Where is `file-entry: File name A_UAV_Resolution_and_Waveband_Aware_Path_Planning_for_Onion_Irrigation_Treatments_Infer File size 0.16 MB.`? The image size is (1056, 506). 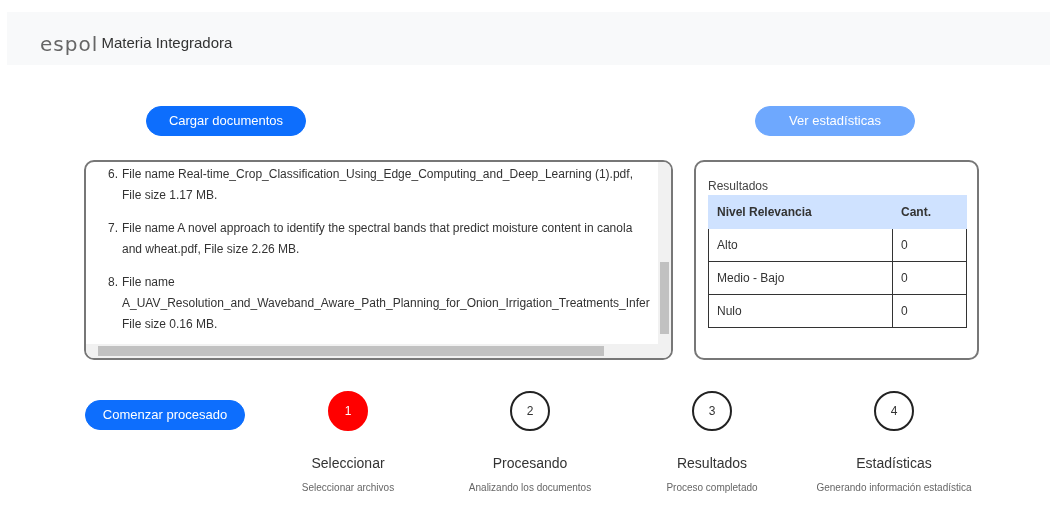 file-entry: File name A_UAV_Resolution_and_Waveband_Aware_Path_Planning_for_Onion_Irrigation_Treatments_Infer File size 0.16 MB. is located at coordinates (386, 303).